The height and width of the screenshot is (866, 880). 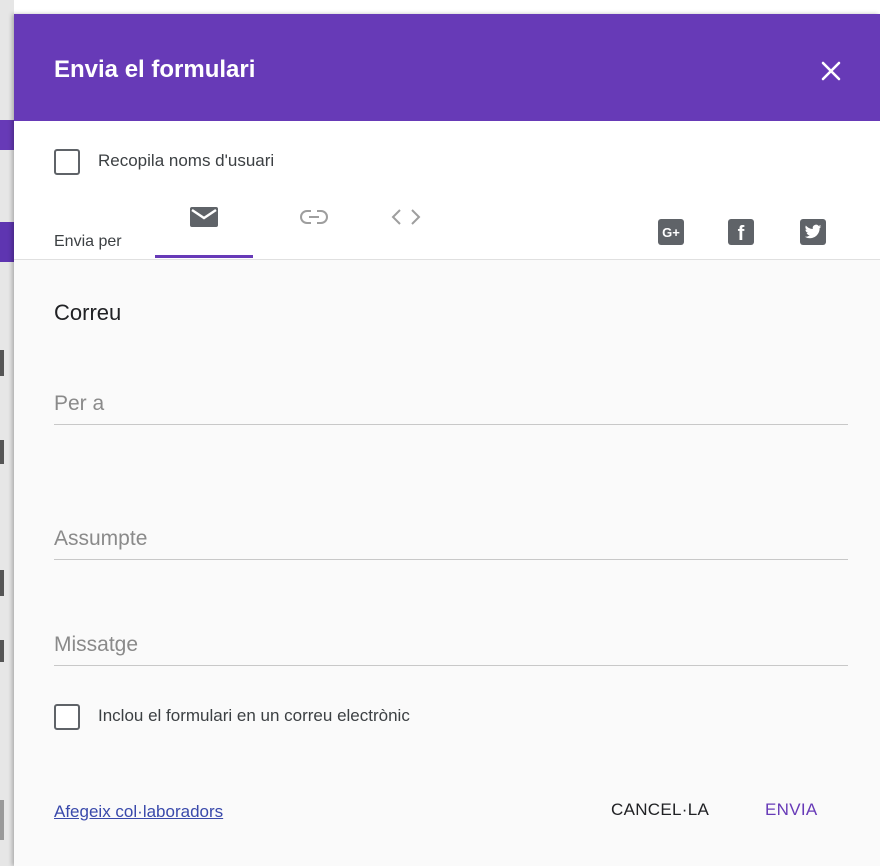 I want to click on twitter-icon, so click(x=813, y=231).